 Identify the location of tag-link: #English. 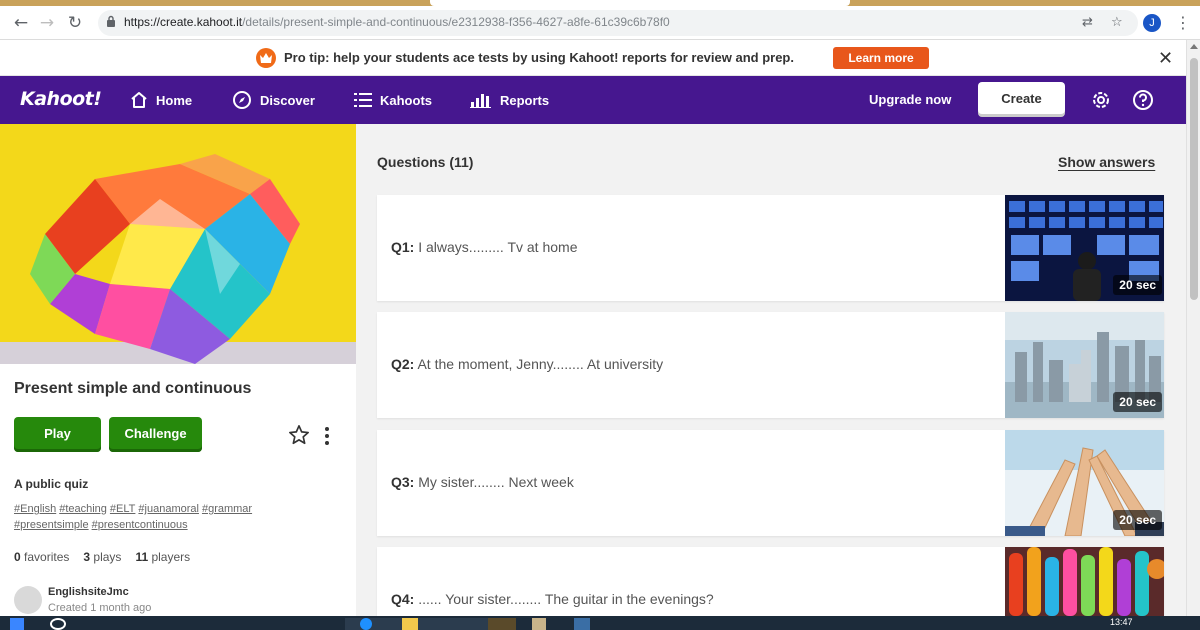
(35, 509).